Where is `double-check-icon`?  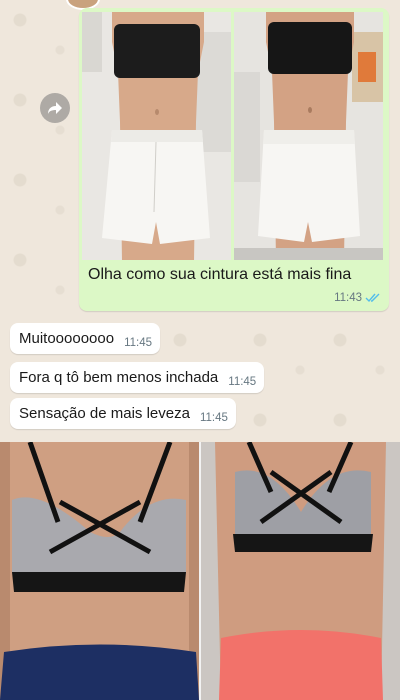
double-check-icon is located at coordinates (372, 298).